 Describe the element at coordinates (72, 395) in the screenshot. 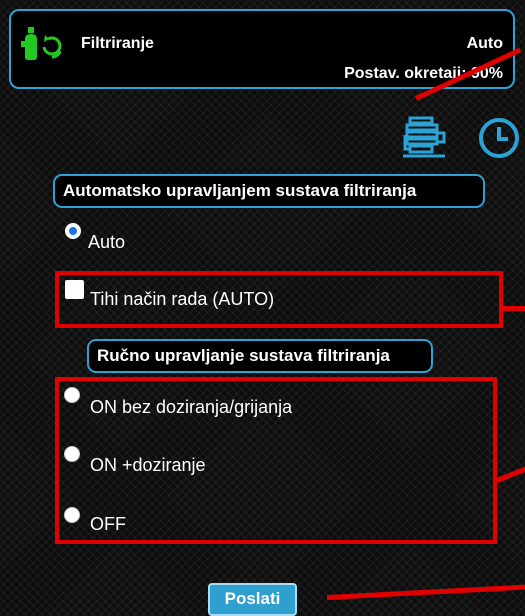

I see `manual-on-no-dosing-radio` at that location.